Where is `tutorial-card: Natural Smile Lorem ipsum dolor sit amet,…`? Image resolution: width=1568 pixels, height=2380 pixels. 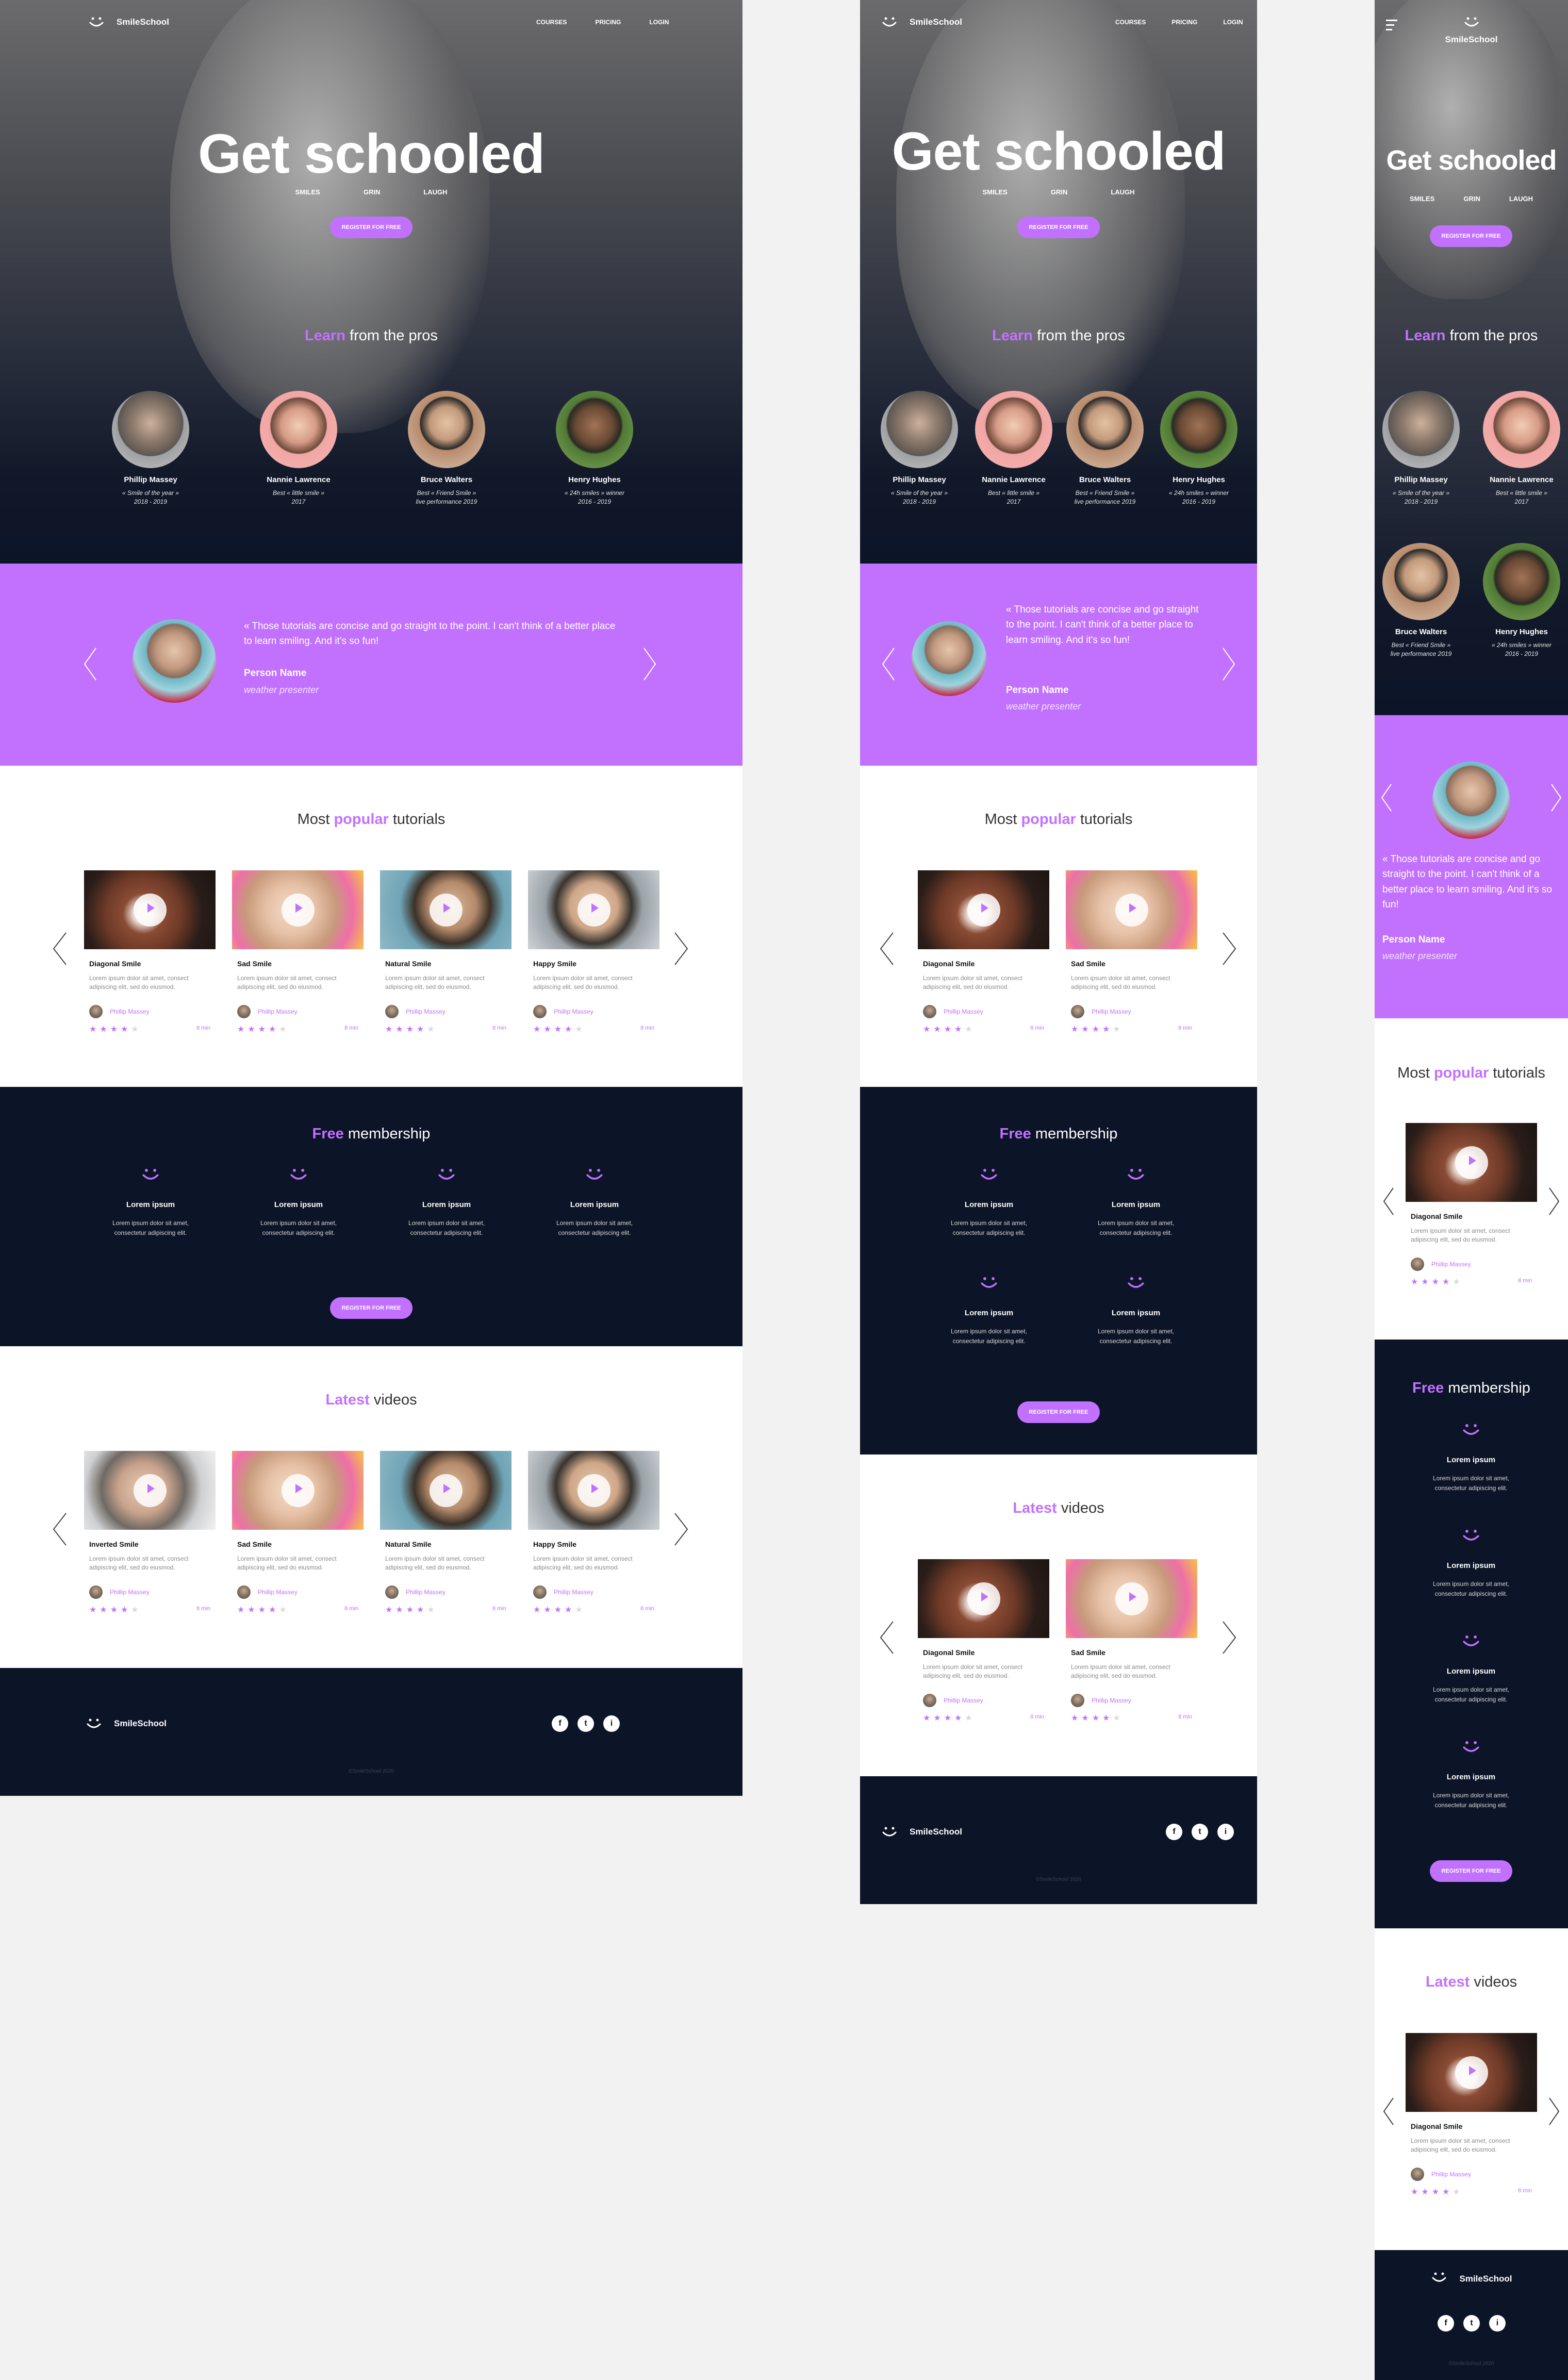 tutorial-card: Natural Smile Lorem ipsum dolor sit amet,… is located at coordinates (445, 1538).